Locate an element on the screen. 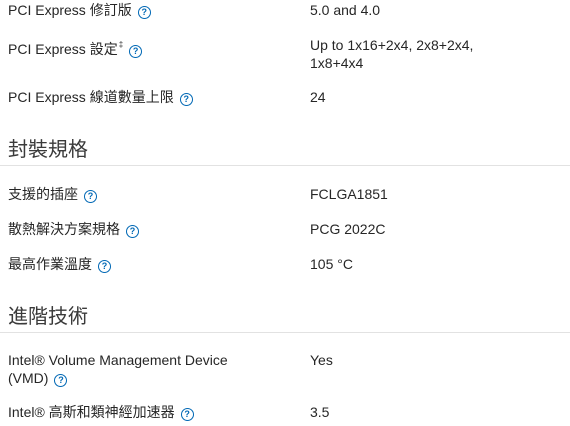 This screenshot has width=570, height=426. spec-label: Intel® 高斯和類神經加速器? is located at coordinates (153, 412).